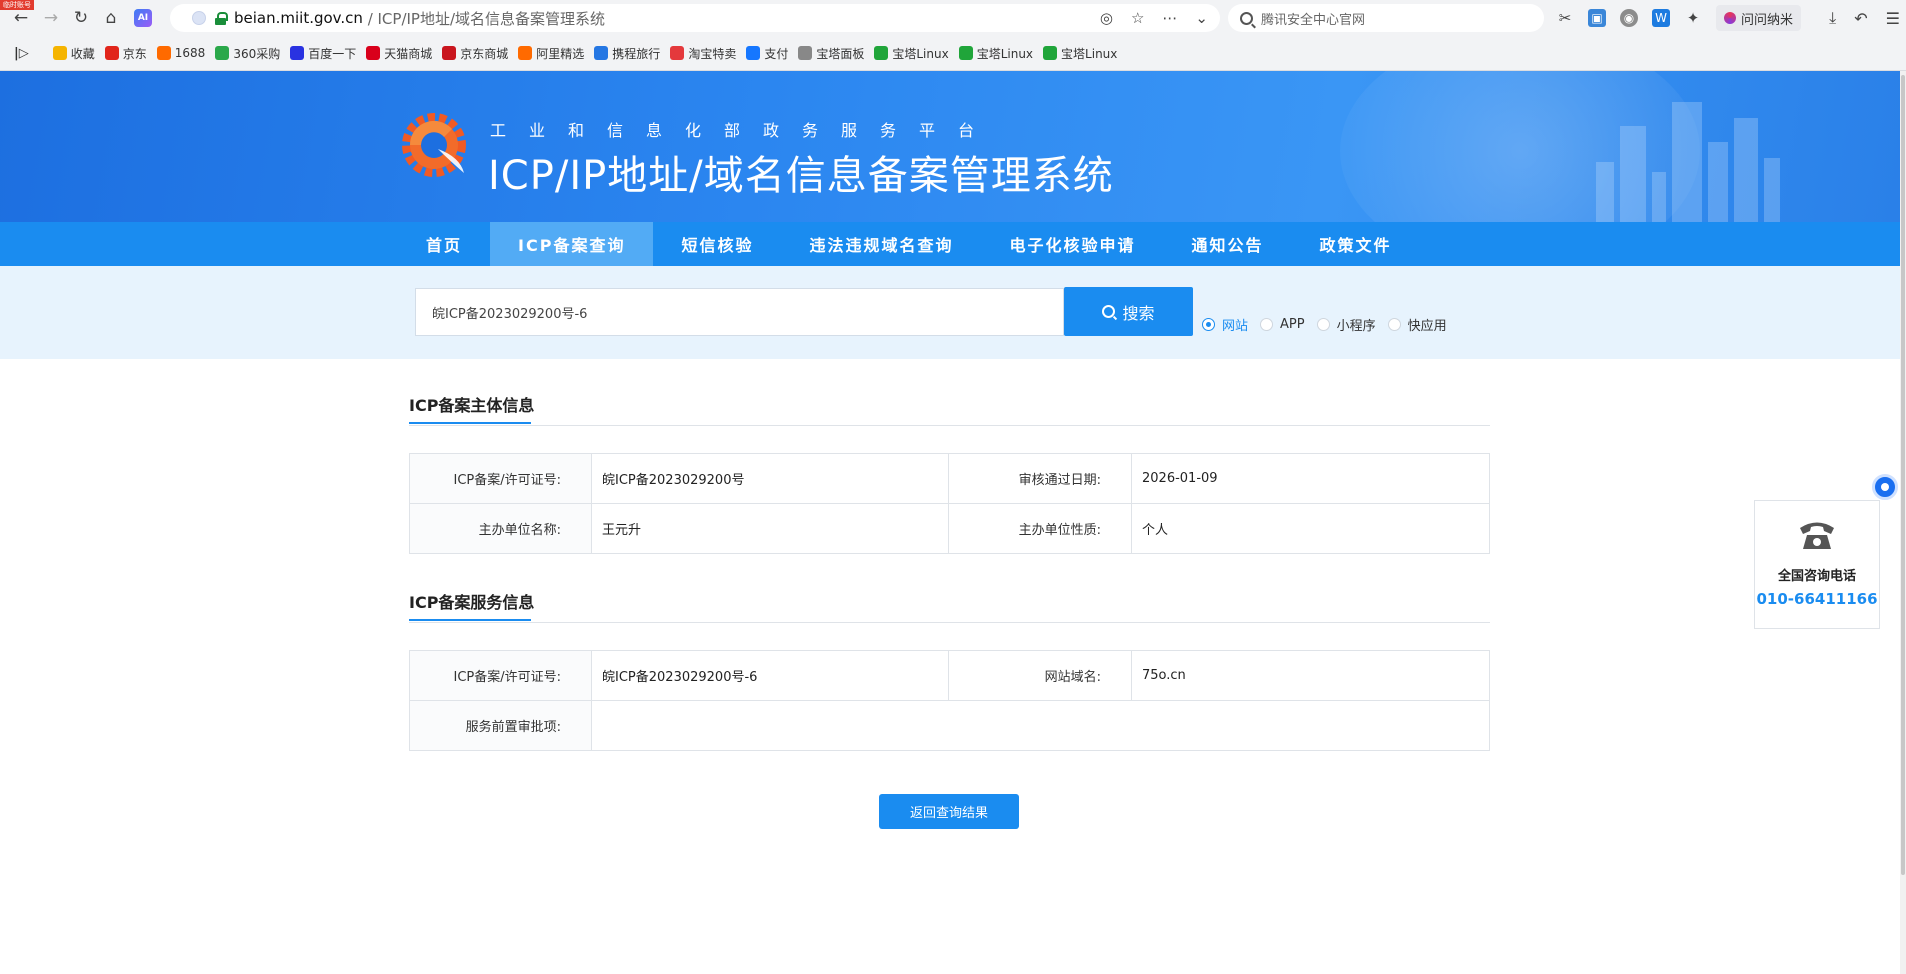 The width and height of the screenshot is (1906, 974). I want to click on bookmark-item: 1688, so click(181, 53).